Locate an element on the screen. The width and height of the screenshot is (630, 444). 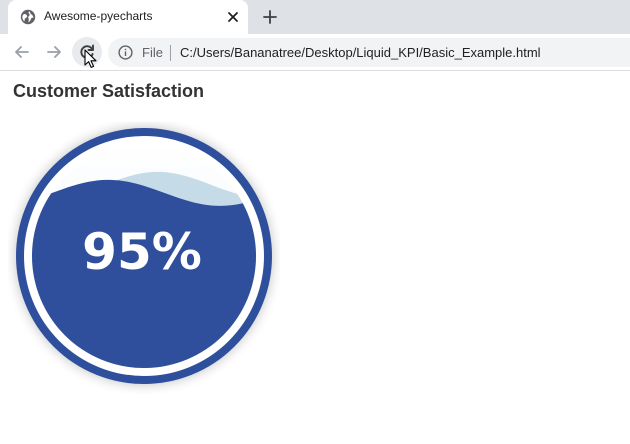
omnibox-divider is located at coordinates (170, 53).